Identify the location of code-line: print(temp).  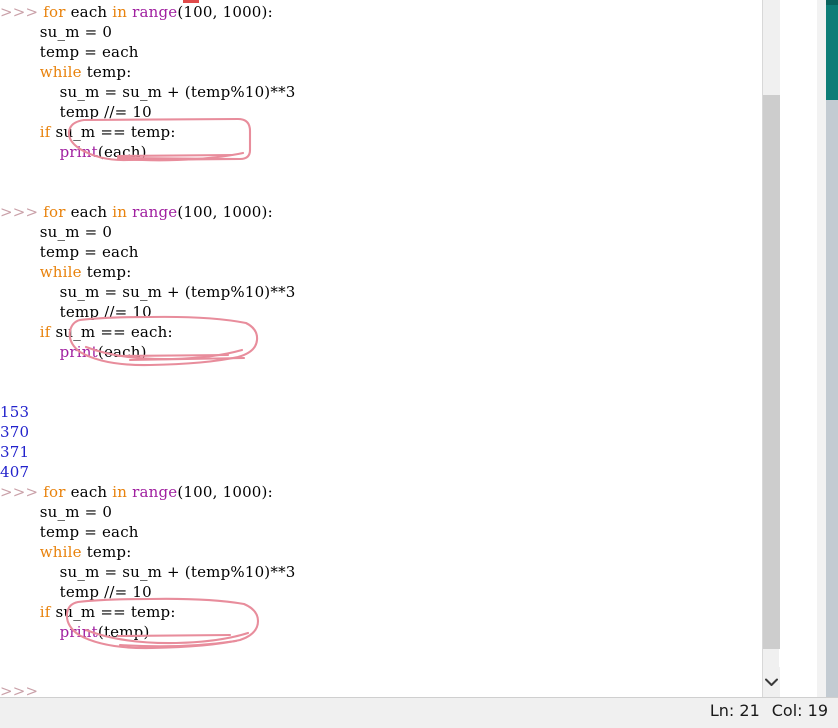
(75, 632).